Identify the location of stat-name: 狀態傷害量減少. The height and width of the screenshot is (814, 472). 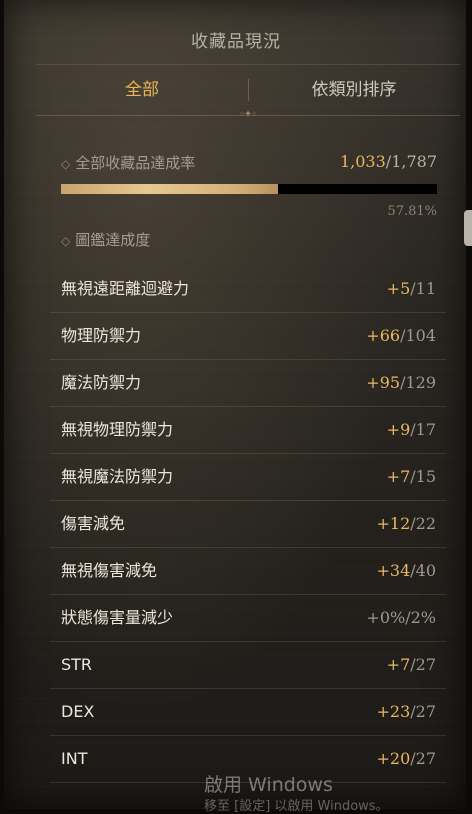
(117, 617).